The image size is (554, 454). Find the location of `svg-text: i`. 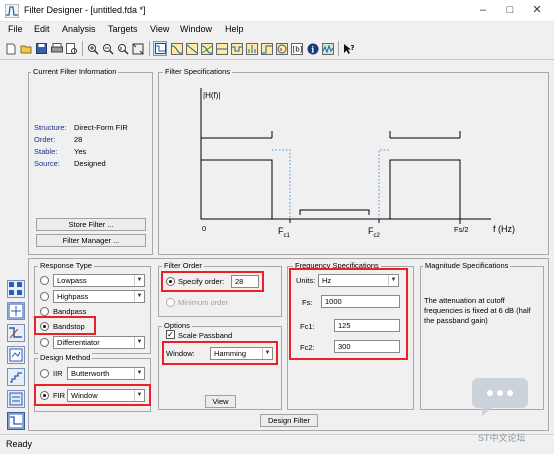

svg-text: i is located at coordinates (312, 49).